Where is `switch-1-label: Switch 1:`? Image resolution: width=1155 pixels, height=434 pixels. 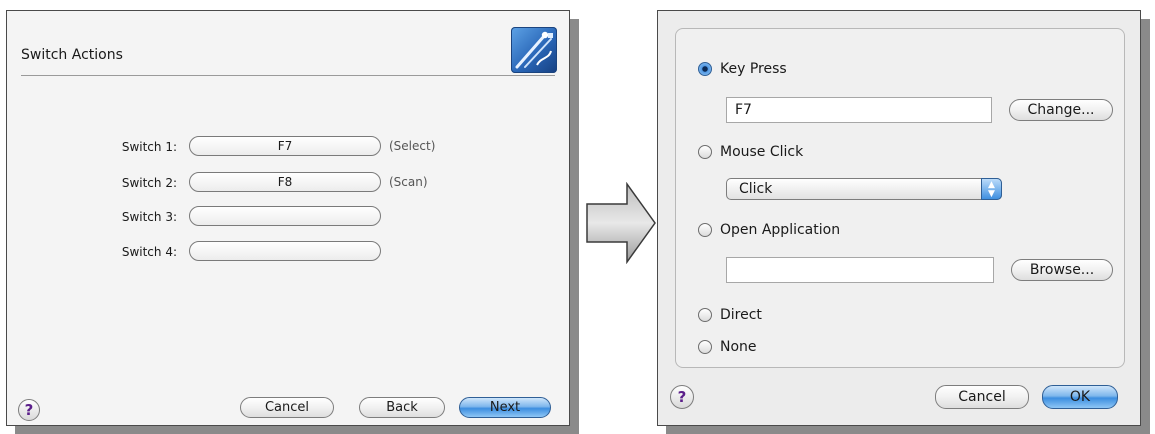
switch-1-label: Switch 1: is located at coordinates (149, 147).